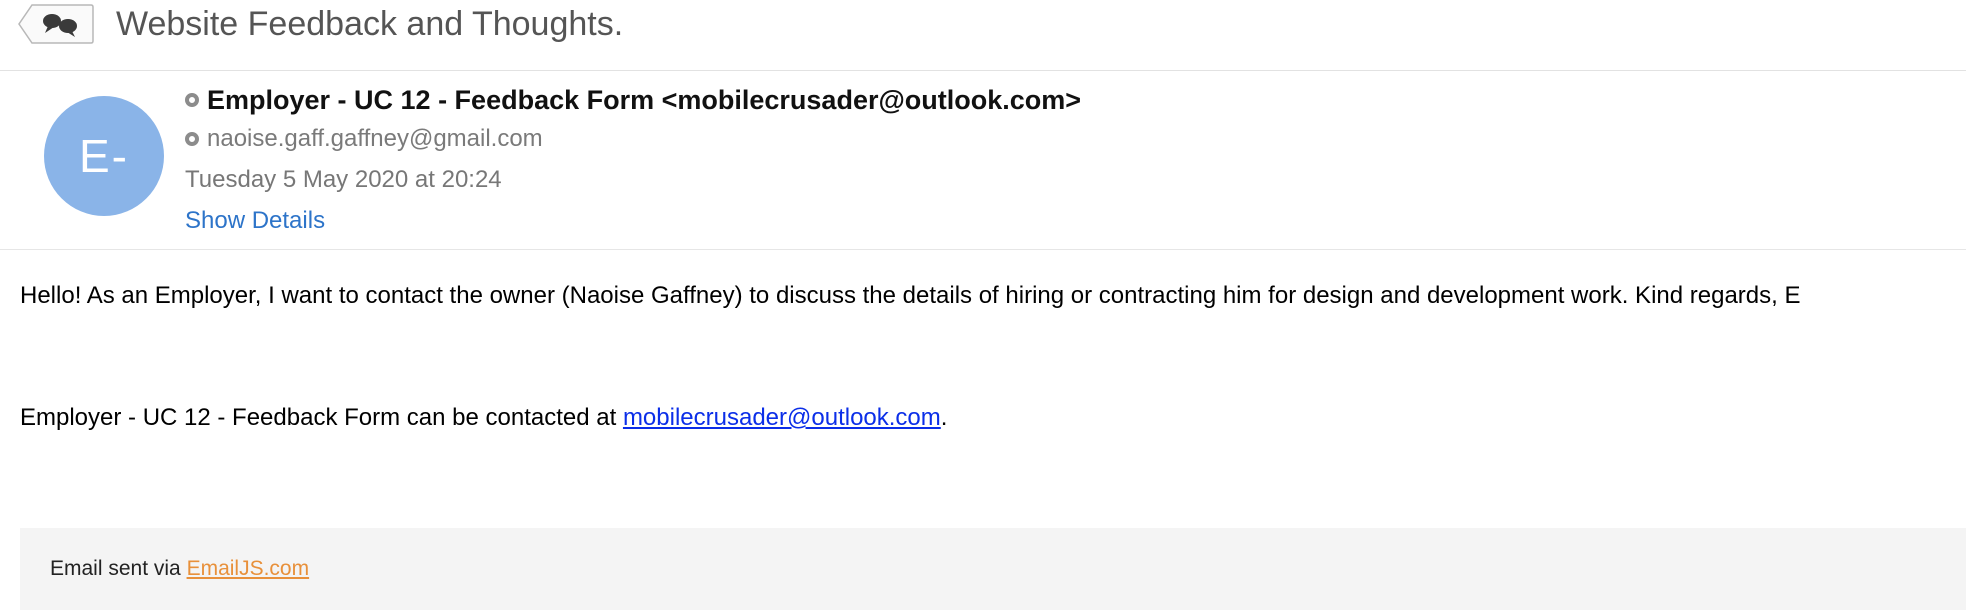  Describe the element at coordinates (118, 568) in the screenshot. I see `footer-prefix: Email sent via` at that location.